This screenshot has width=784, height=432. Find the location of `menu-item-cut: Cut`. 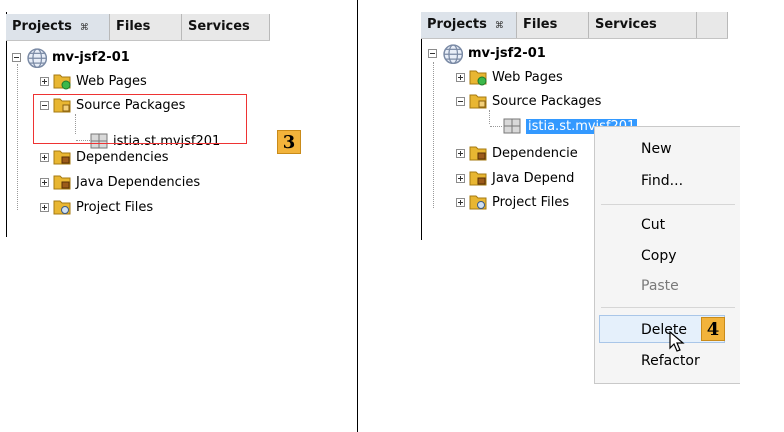

menu-item-cut: Cut is located at coordinates (668, 225).